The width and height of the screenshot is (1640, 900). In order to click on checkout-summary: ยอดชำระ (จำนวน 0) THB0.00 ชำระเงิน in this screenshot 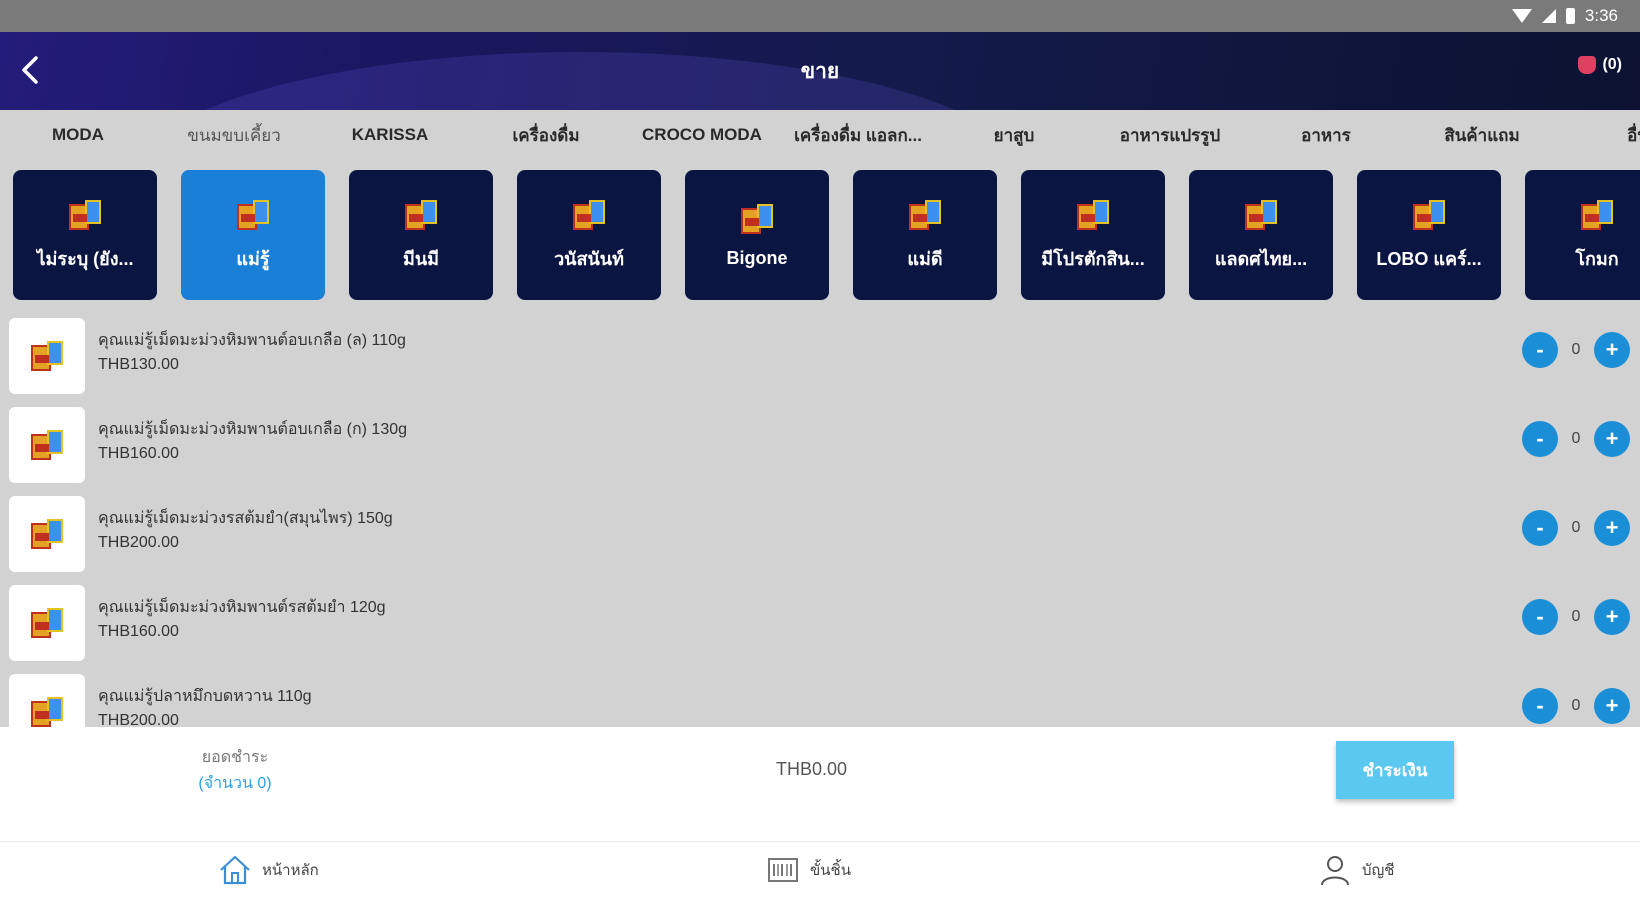, I will do `click(820, 784)`.